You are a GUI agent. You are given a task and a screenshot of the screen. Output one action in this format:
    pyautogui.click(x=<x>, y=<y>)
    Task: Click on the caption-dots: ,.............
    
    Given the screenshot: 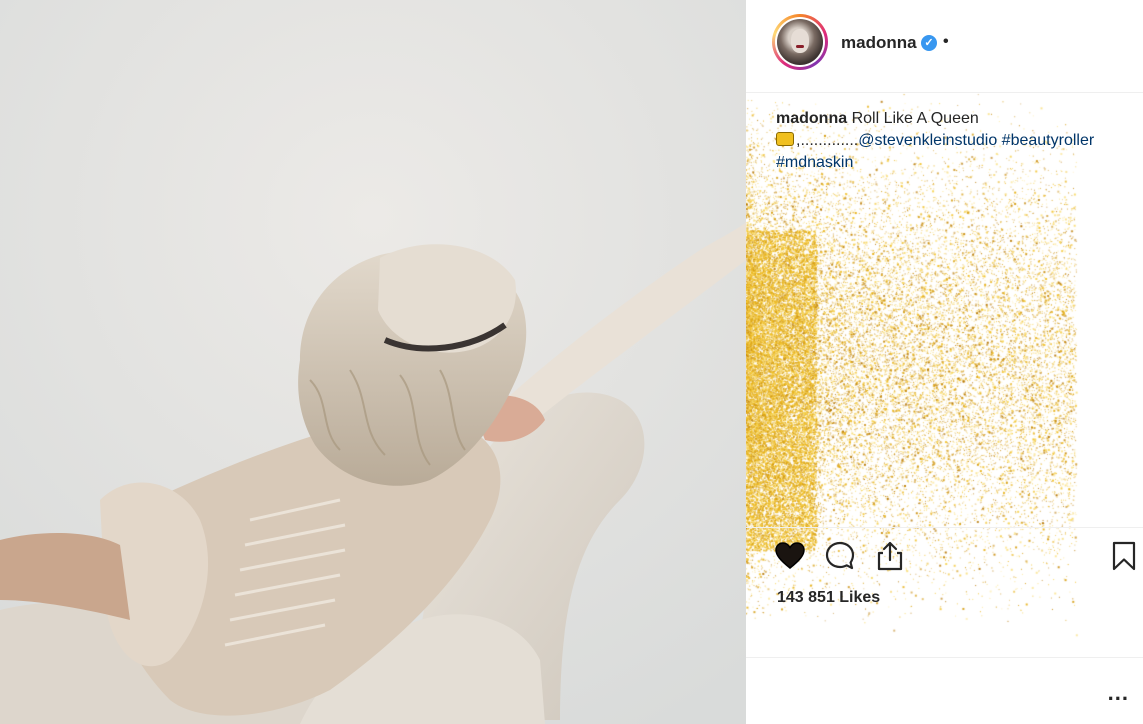 What is the action you would take?
    pyautogui.click(x=827, y=140)
    